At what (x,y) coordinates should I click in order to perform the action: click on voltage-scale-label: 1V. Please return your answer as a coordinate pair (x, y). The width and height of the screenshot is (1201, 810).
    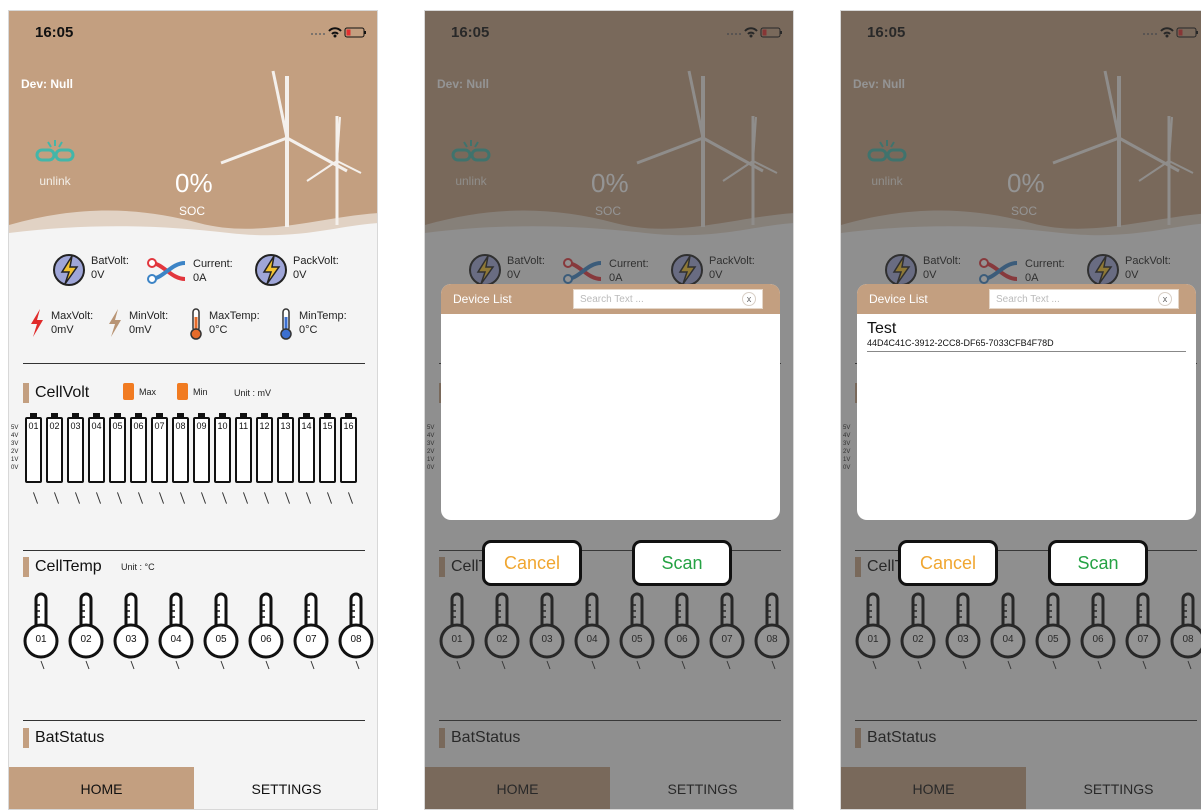
    Looking at the image, I should click on (15, 460).